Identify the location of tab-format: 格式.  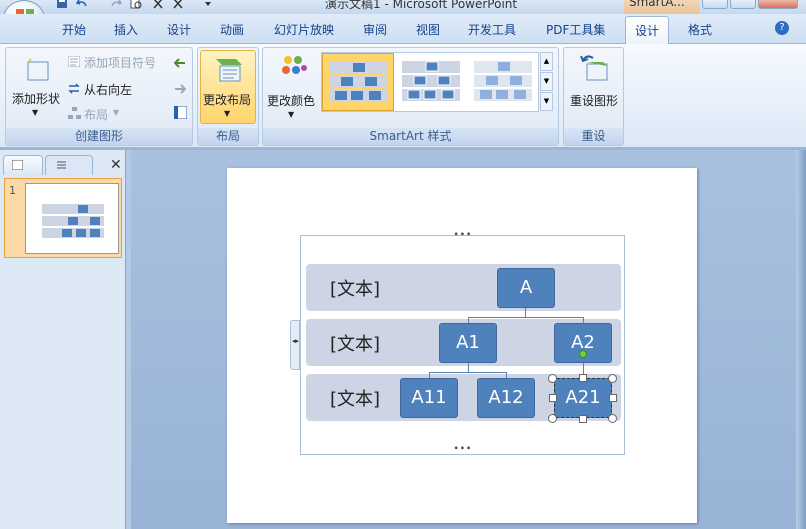
(700, 29).